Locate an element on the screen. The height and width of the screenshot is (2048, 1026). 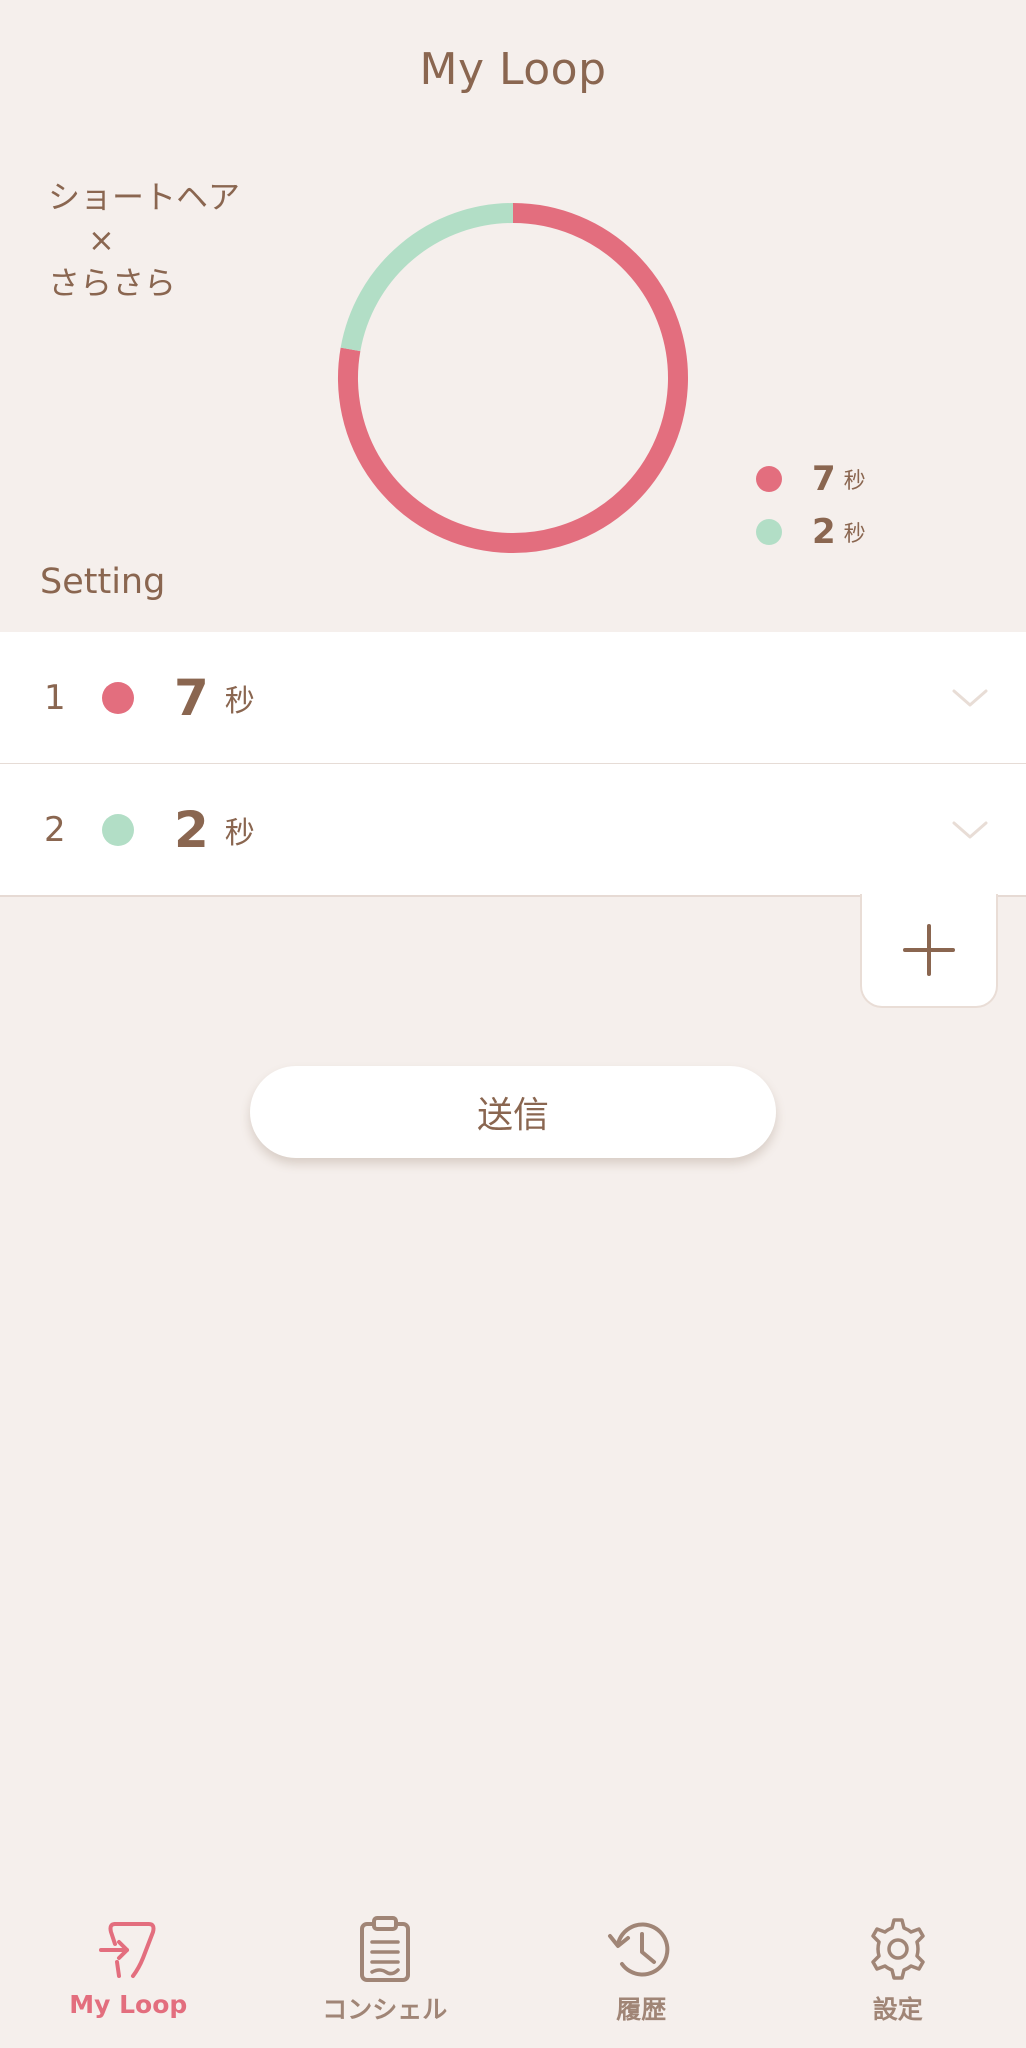
chart-legend: 7 秒 2 秒 is located at coordinates (811, 505).